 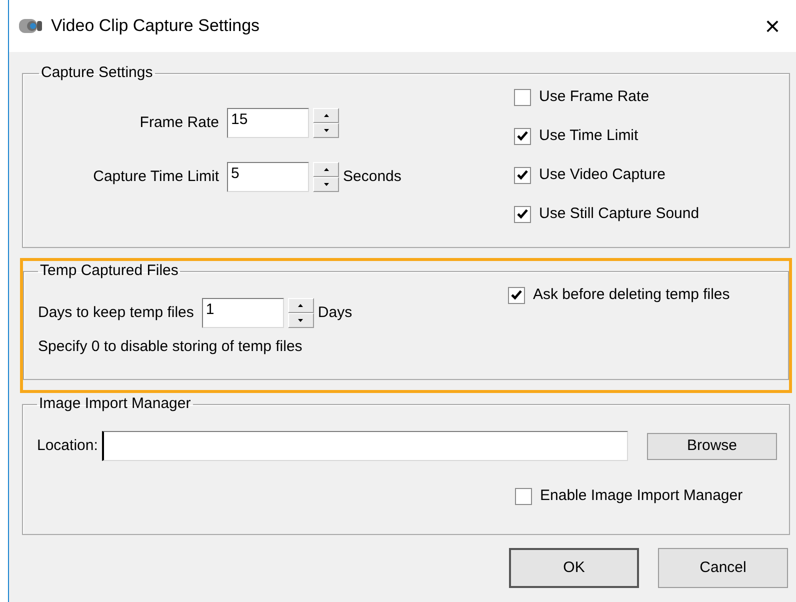 I want to click on number-field: 5, so click(x=268, y=177).